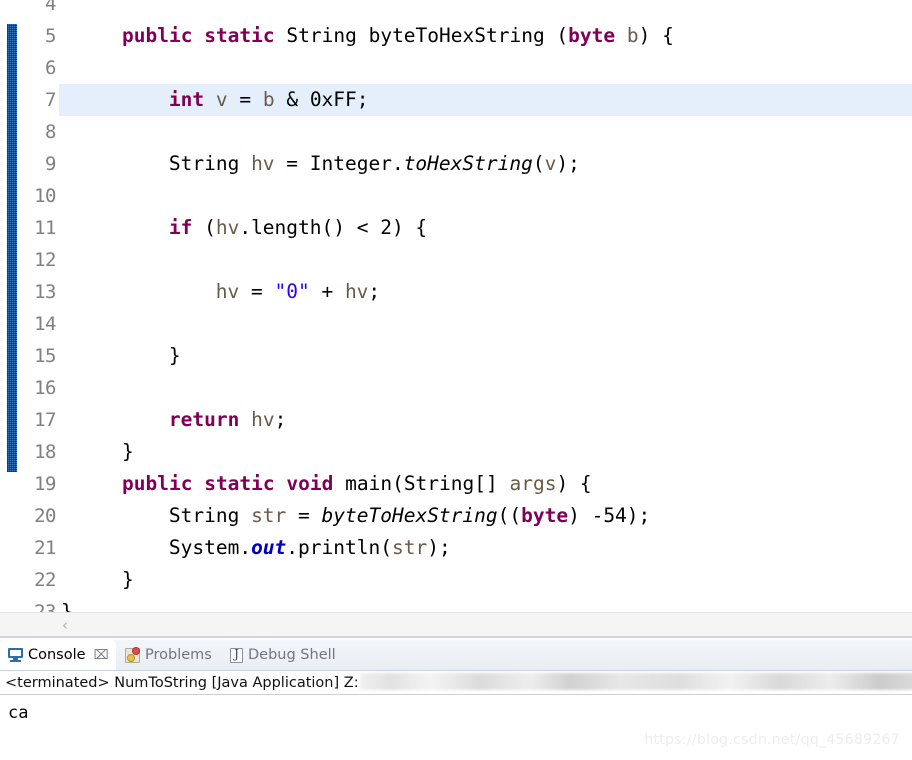  I want to click on token-kw: return, so click(204, 419).